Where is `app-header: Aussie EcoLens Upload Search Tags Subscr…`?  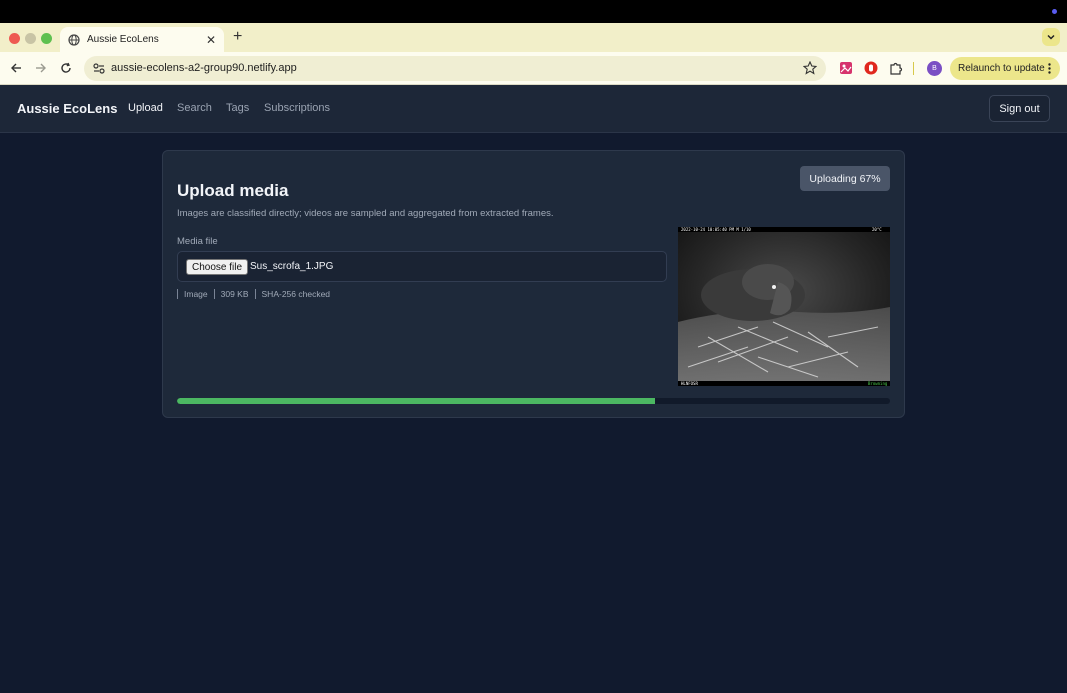 app-header: Aussie EcoLens Upload Search Tags Subscr… is located at coordinates (533, 109).